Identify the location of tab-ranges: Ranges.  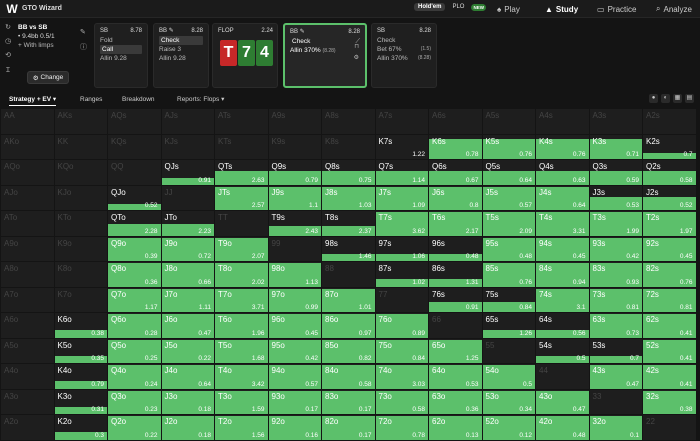
(91, 100).